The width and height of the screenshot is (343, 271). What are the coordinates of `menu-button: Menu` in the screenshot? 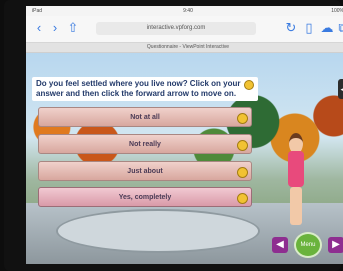 It's located at (308, 245).